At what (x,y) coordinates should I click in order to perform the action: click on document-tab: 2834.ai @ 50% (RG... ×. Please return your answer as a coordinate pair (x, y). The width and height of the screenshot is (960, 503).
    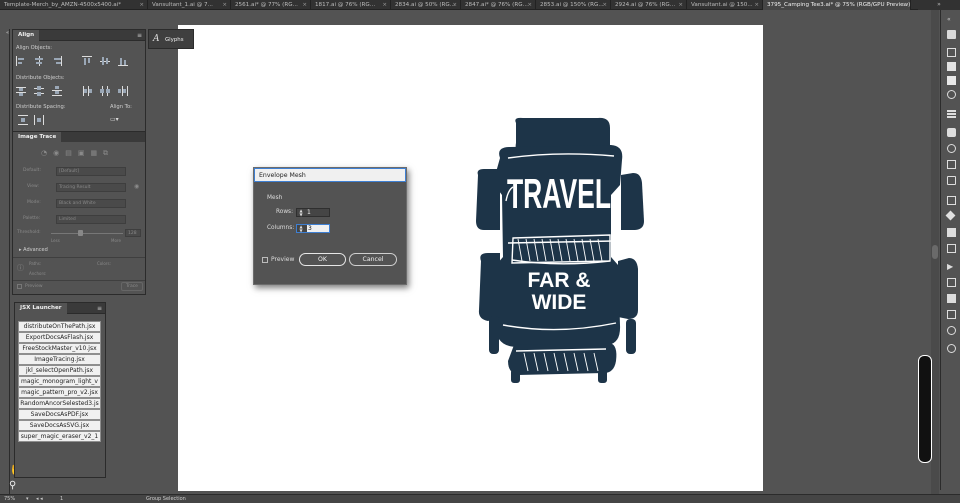
    Looking at the image, I should click on (426, 5).